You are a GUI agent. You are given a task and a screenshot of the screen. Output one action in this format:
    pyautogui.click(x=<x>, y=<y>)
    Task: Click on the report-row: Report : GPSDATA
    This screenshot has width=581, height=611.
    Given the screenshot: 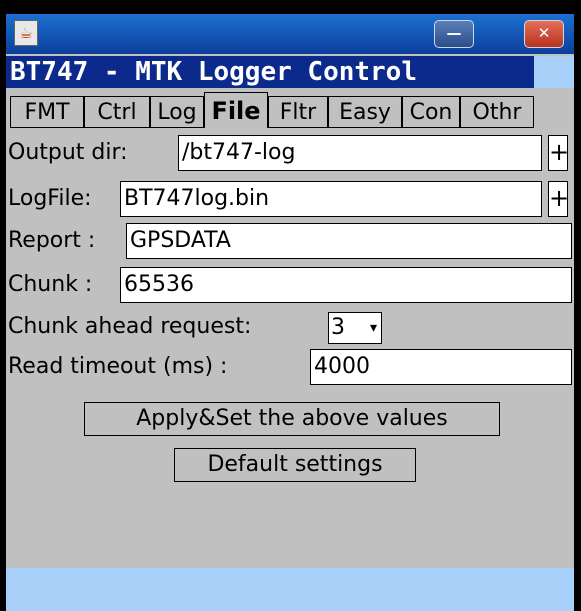 What is the action you would take?
    pyautogui.click(x=290, y=241)
    